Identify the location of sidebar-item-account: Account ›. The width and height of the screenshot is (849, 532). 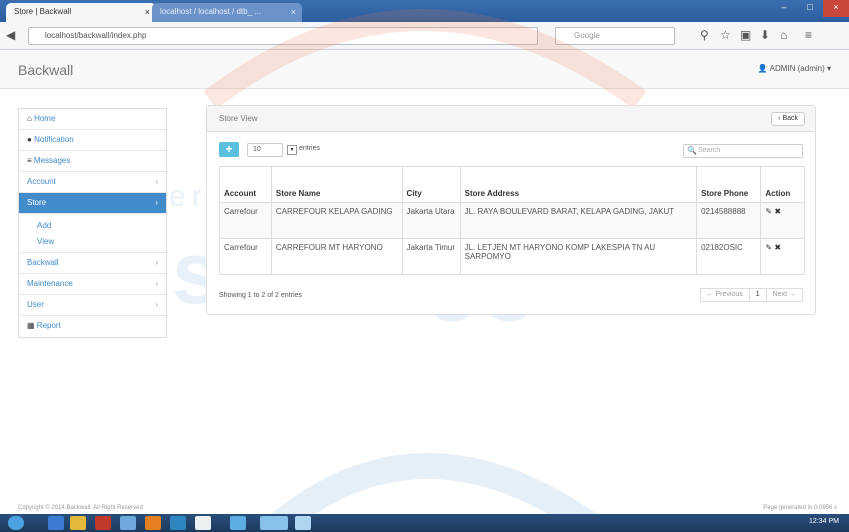
(92, 182).